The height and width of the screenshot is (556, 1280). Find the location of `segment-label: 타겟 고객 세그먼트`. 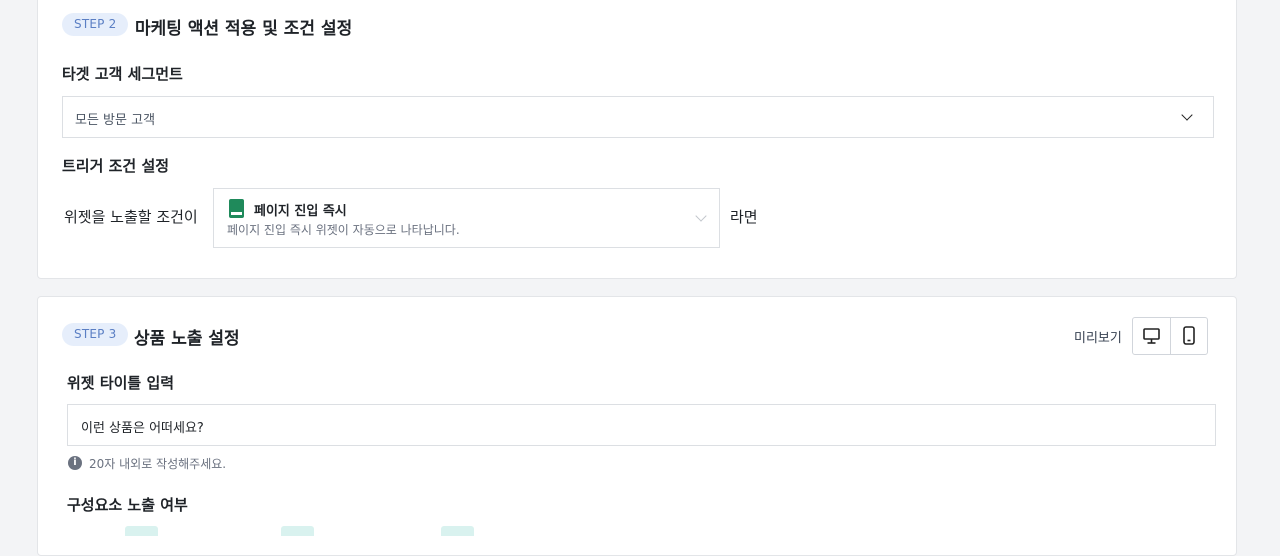

segment-label: 타겟 고객 세그먼트 is located at coordinates (122, 74).